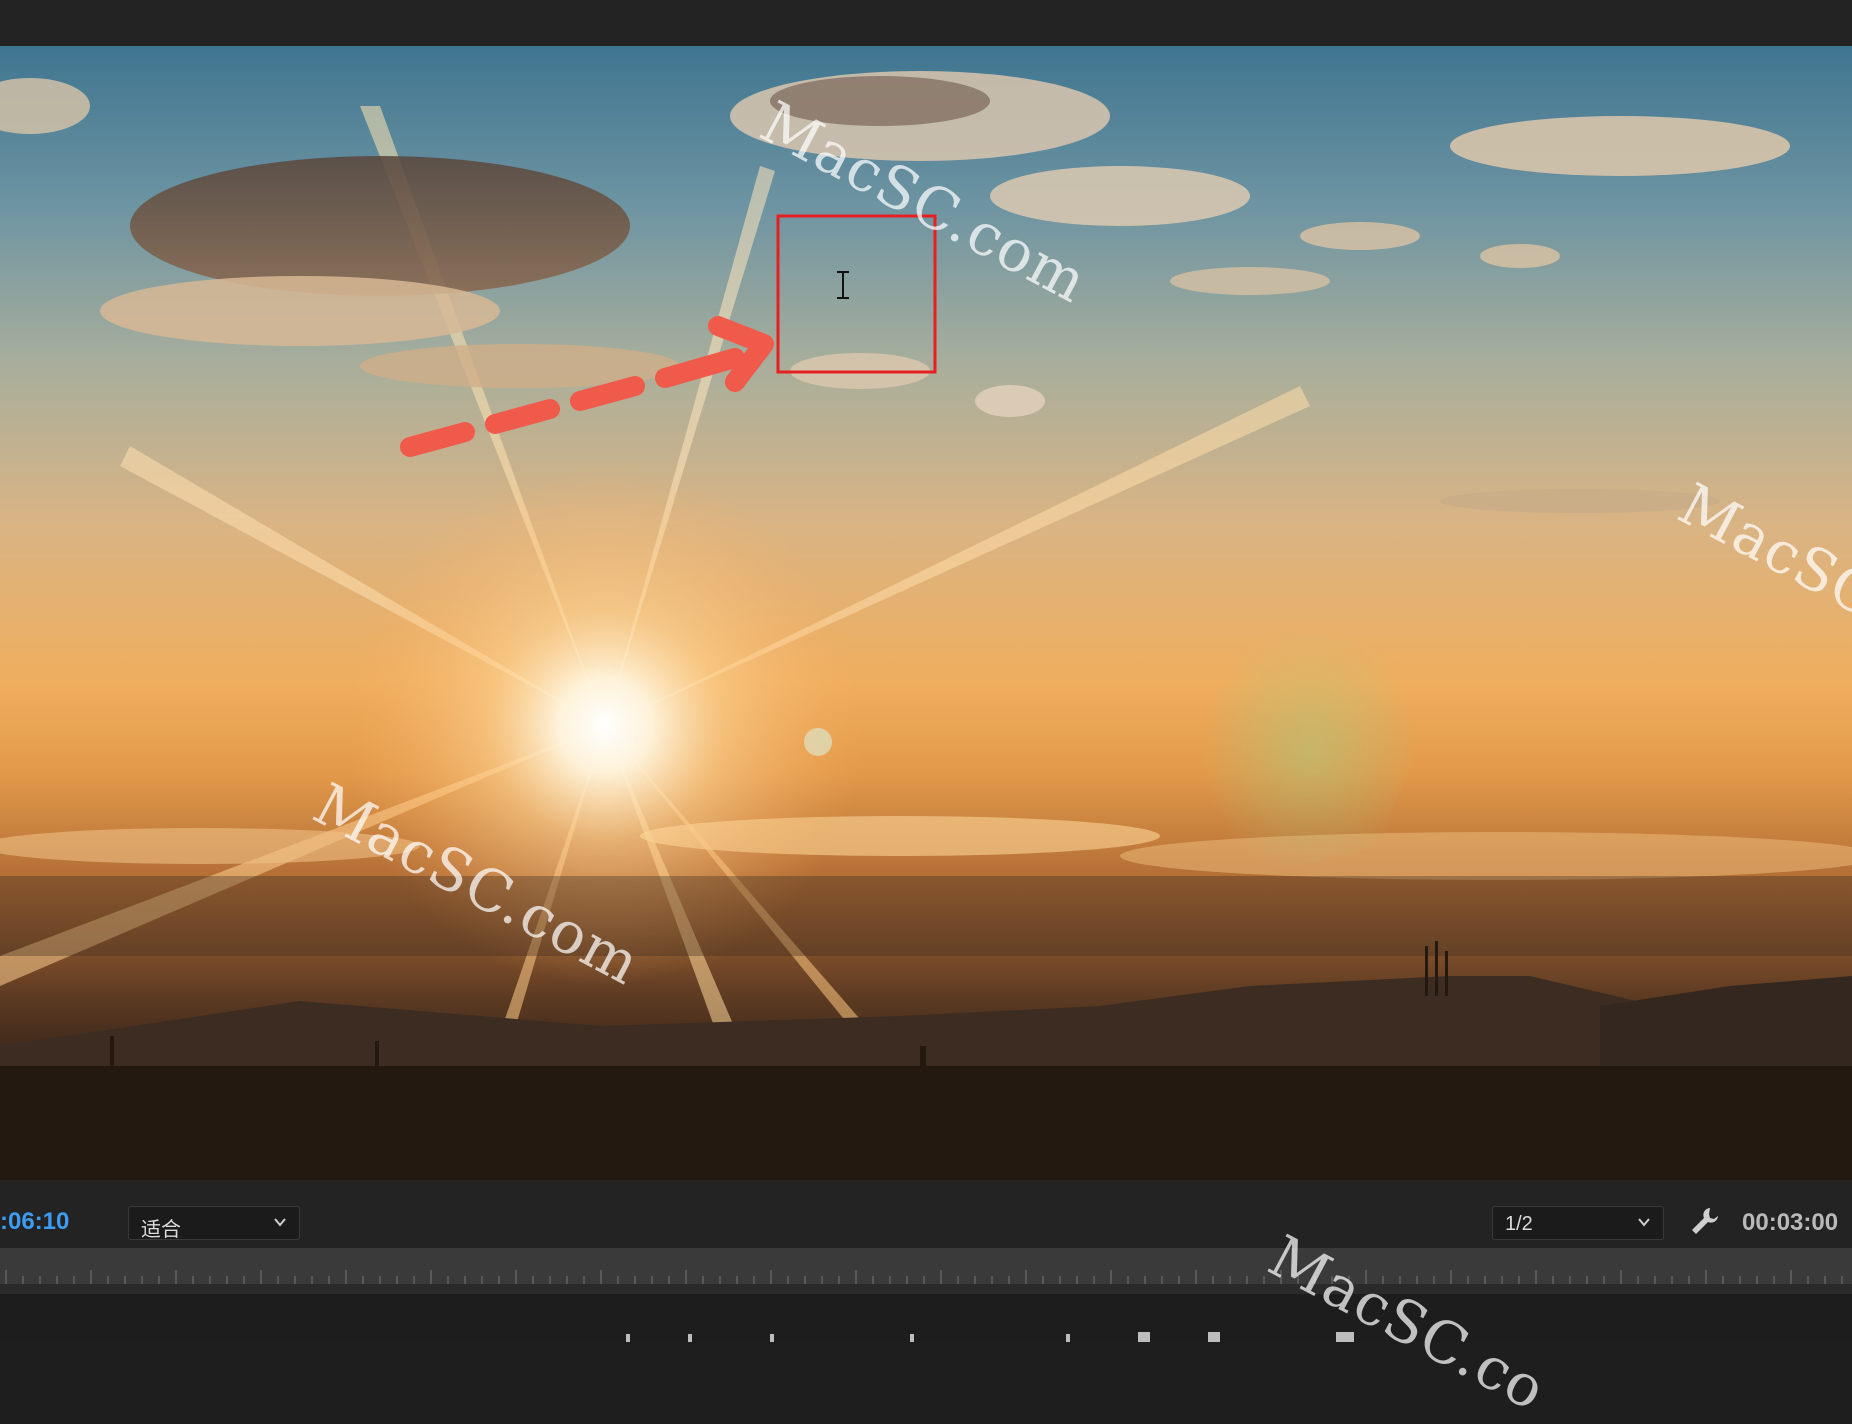 The width and height of the screenshot is (1852, 1424). I want to click on duration-timecode: 00:03:00, so click(1790, 1222).